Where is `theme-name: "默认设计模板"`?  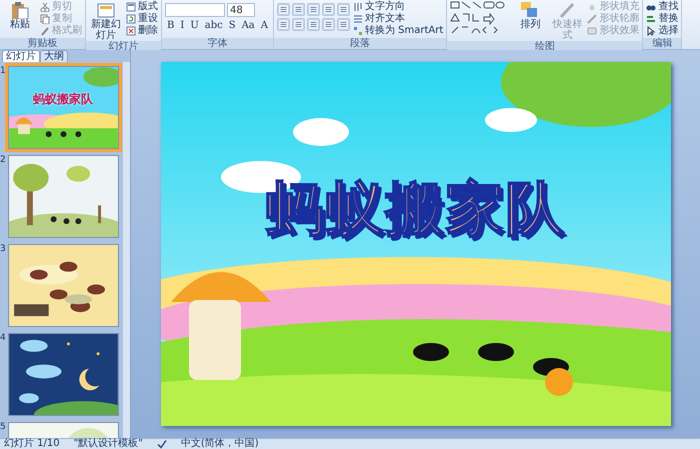 theme-name: "默认设计模板" is located at coordinates (108, 444).